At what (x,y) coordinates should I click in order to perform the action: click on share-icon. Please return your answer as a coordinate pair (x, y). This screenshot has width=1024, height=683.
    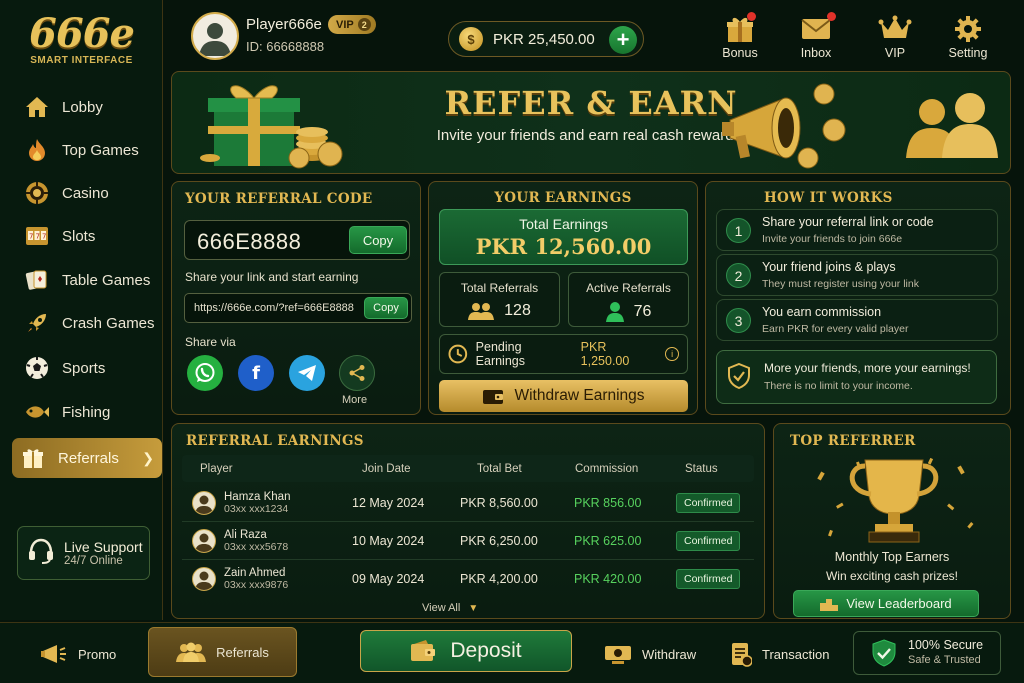
    Looking at the image, I should click on (357, 373).